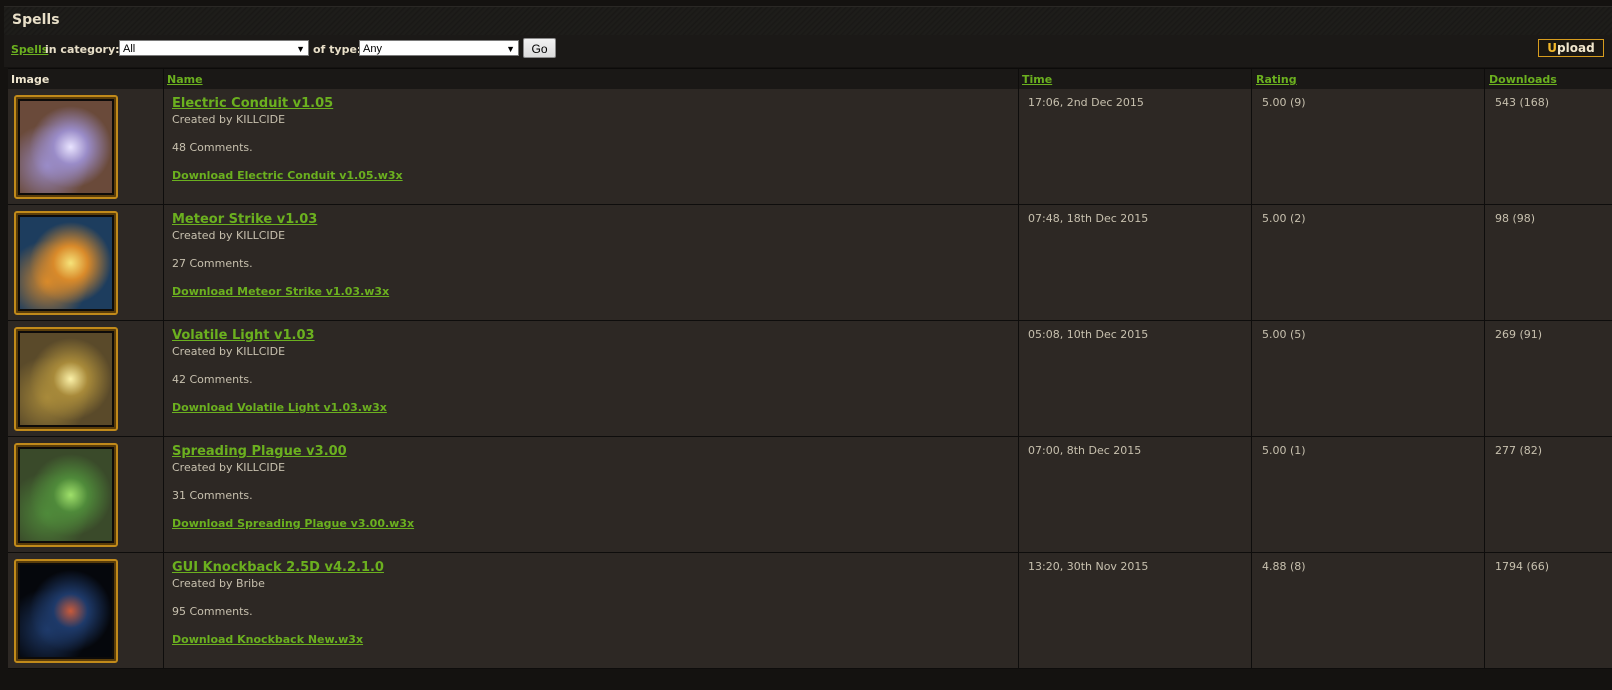 The width and height of the screenshot is (1612, 690). I want to click on category-select: All ▼, so click(214, 48).